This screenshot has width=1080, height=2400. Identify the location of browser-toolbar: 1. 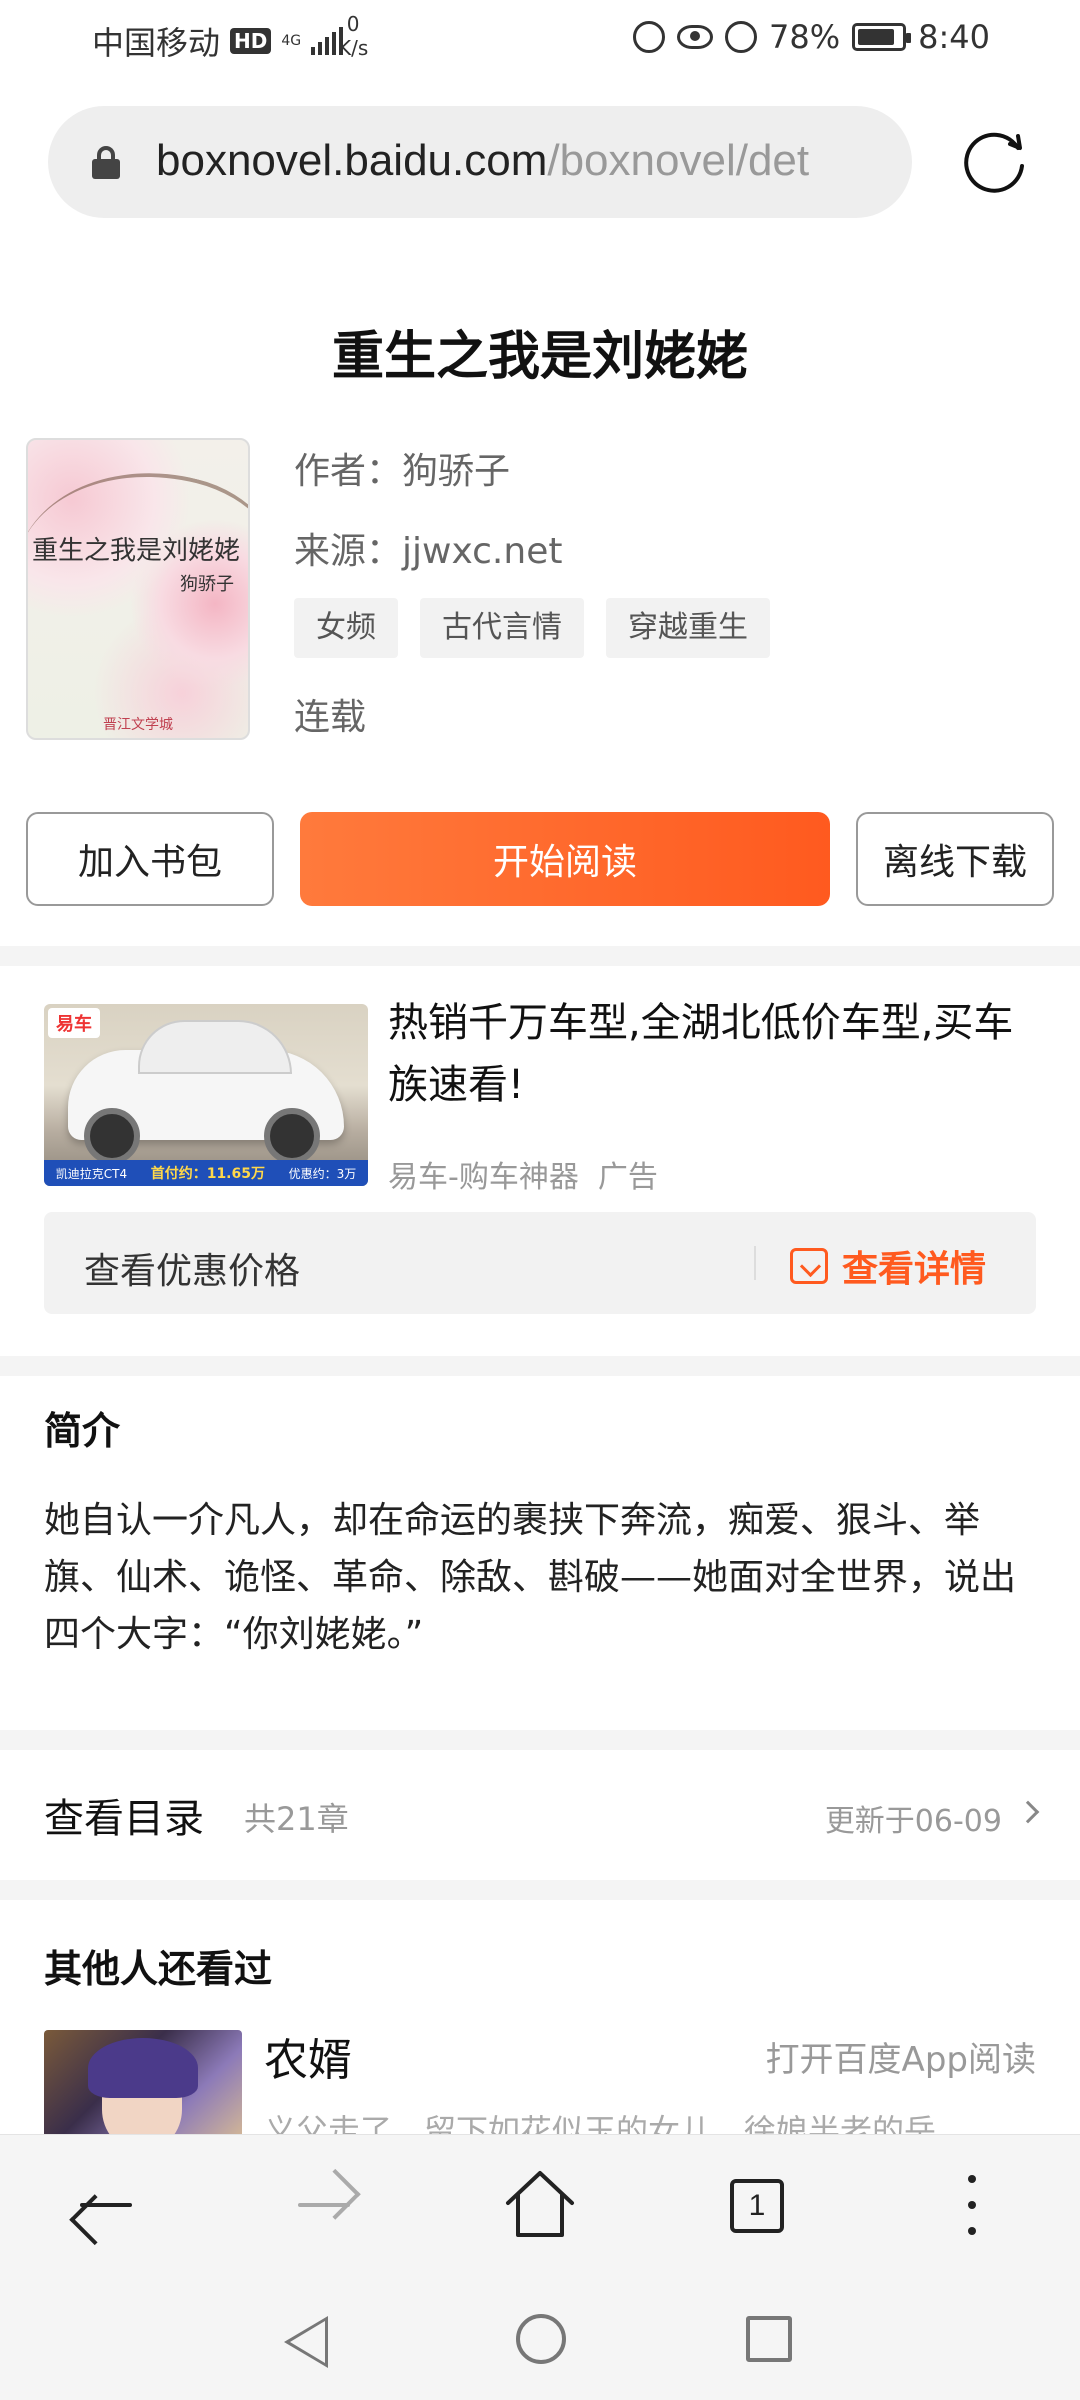
(540, 2206).